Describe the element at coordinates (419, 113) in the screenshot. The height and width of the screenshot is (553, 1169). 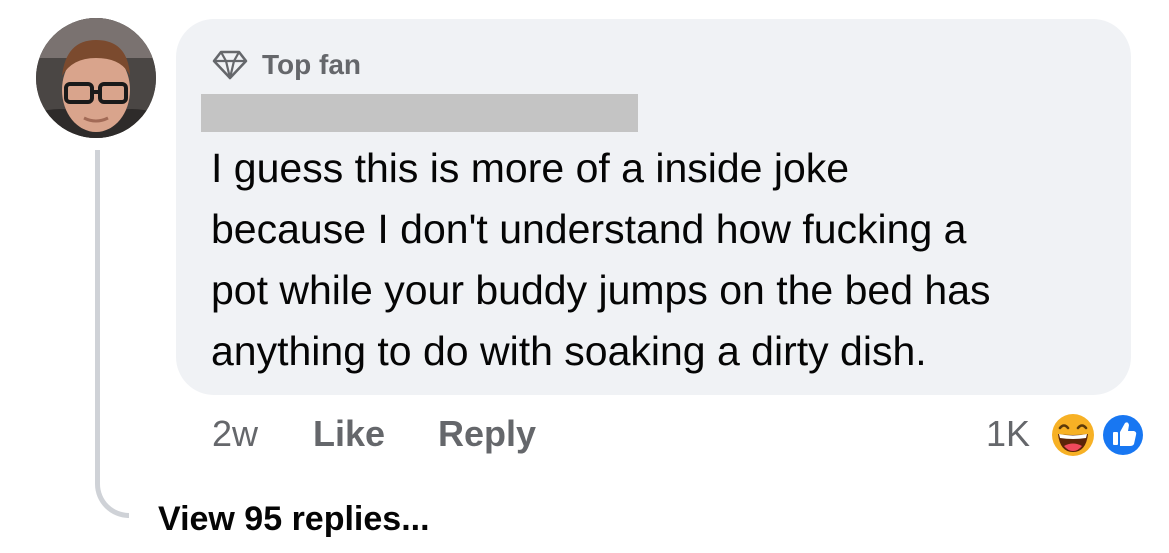
I see `redacted-author-name` at that location.